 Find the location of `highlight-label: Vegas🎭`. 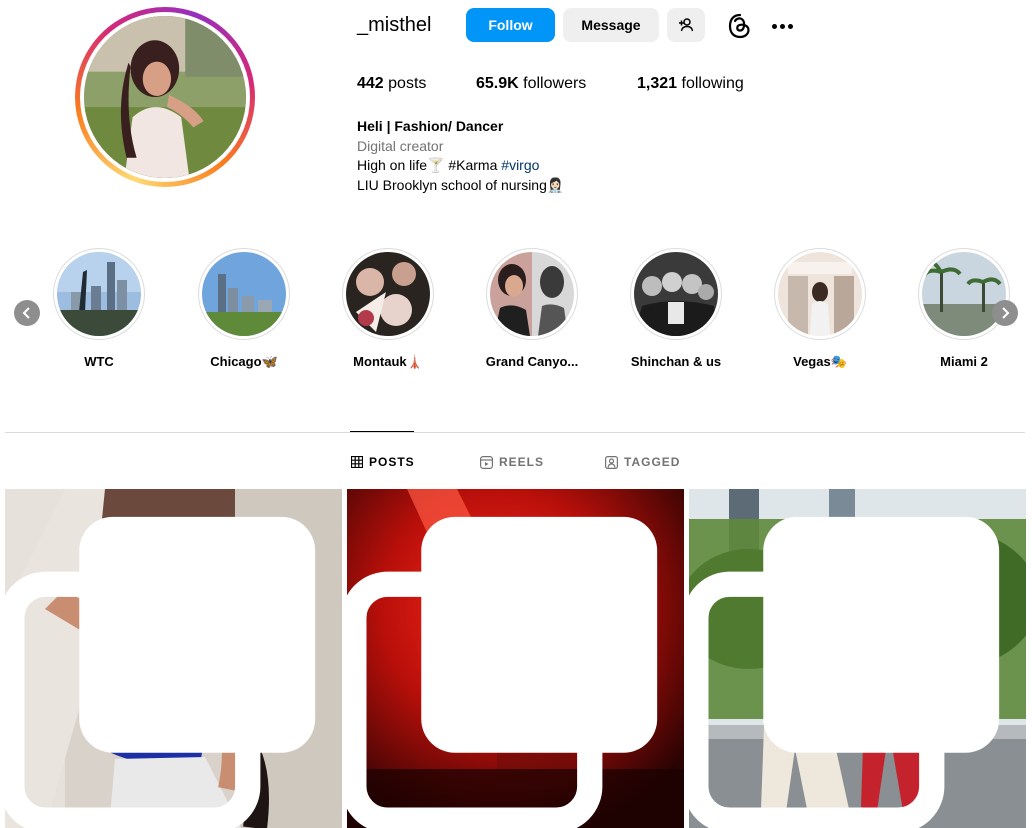

highlight-label: Vegas🎭 is located at coordinates (820, 361).